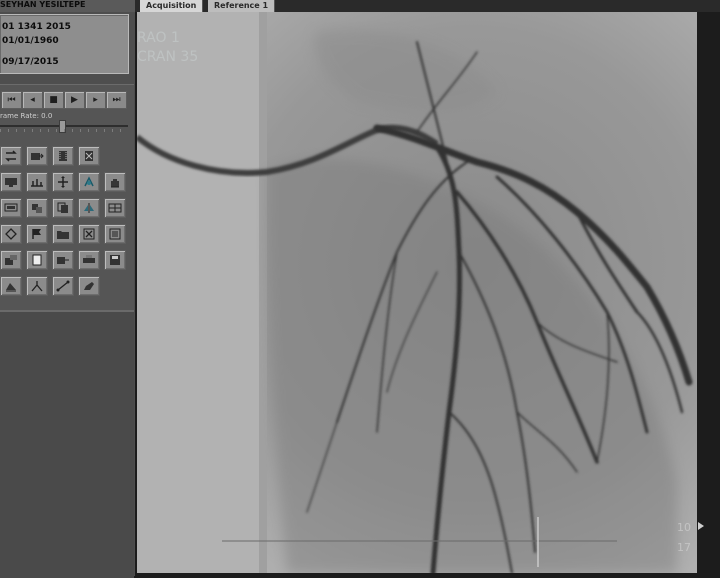  Describe the element at coordinates (26, 116) in the screenshot. I see `frame-rate-label: rame Rate: 0.0` at that location.